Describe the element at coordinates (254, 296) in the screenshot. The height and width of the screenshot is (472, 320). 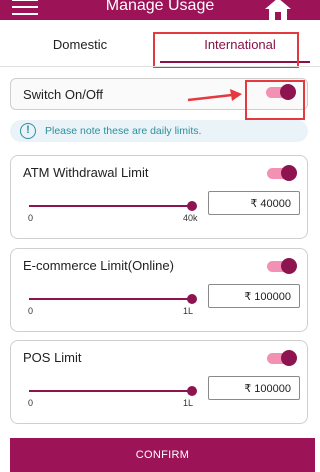
I see `ecommerce-limit-input` at that location.